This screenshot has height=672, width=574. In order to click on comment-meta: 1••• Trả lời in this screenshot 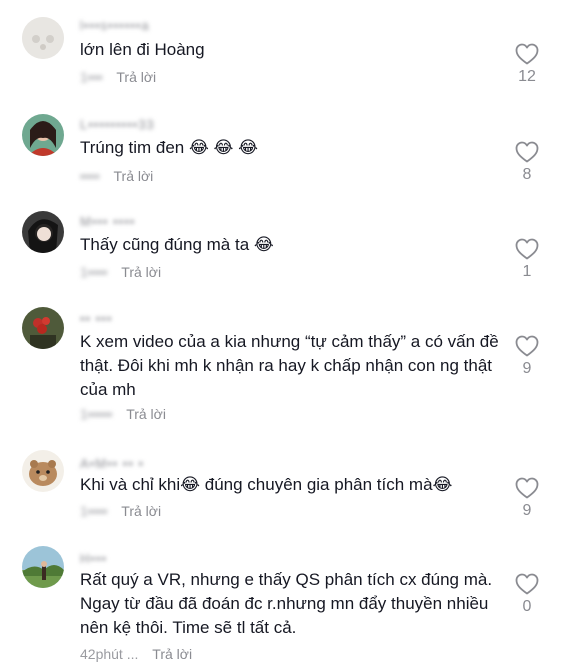, I will do `click(118, 77)`.